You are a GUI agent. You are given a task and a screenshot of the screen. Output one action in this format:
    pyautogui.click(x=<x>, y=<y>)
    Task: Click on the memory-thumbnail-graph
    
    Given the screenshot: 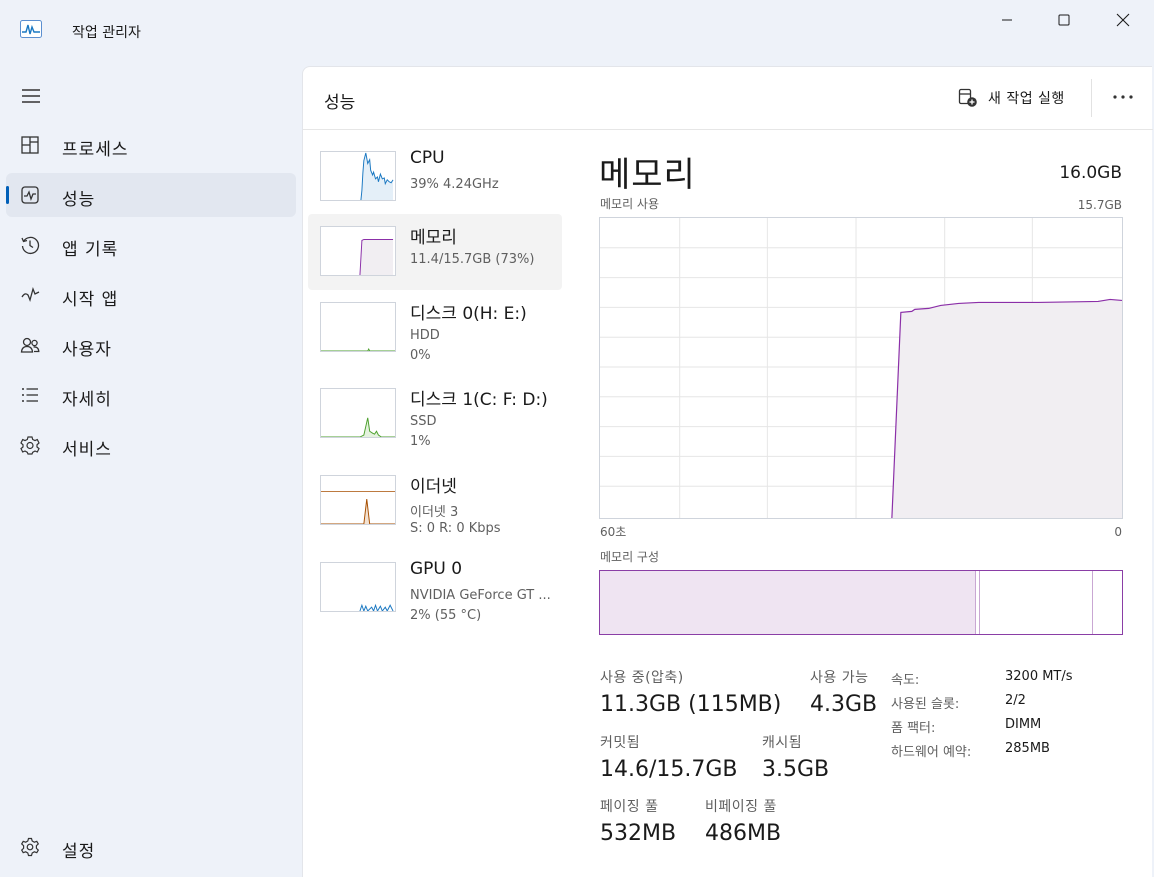 What is the action you would take?
    pyautogui.click(x=358, y=251)
    